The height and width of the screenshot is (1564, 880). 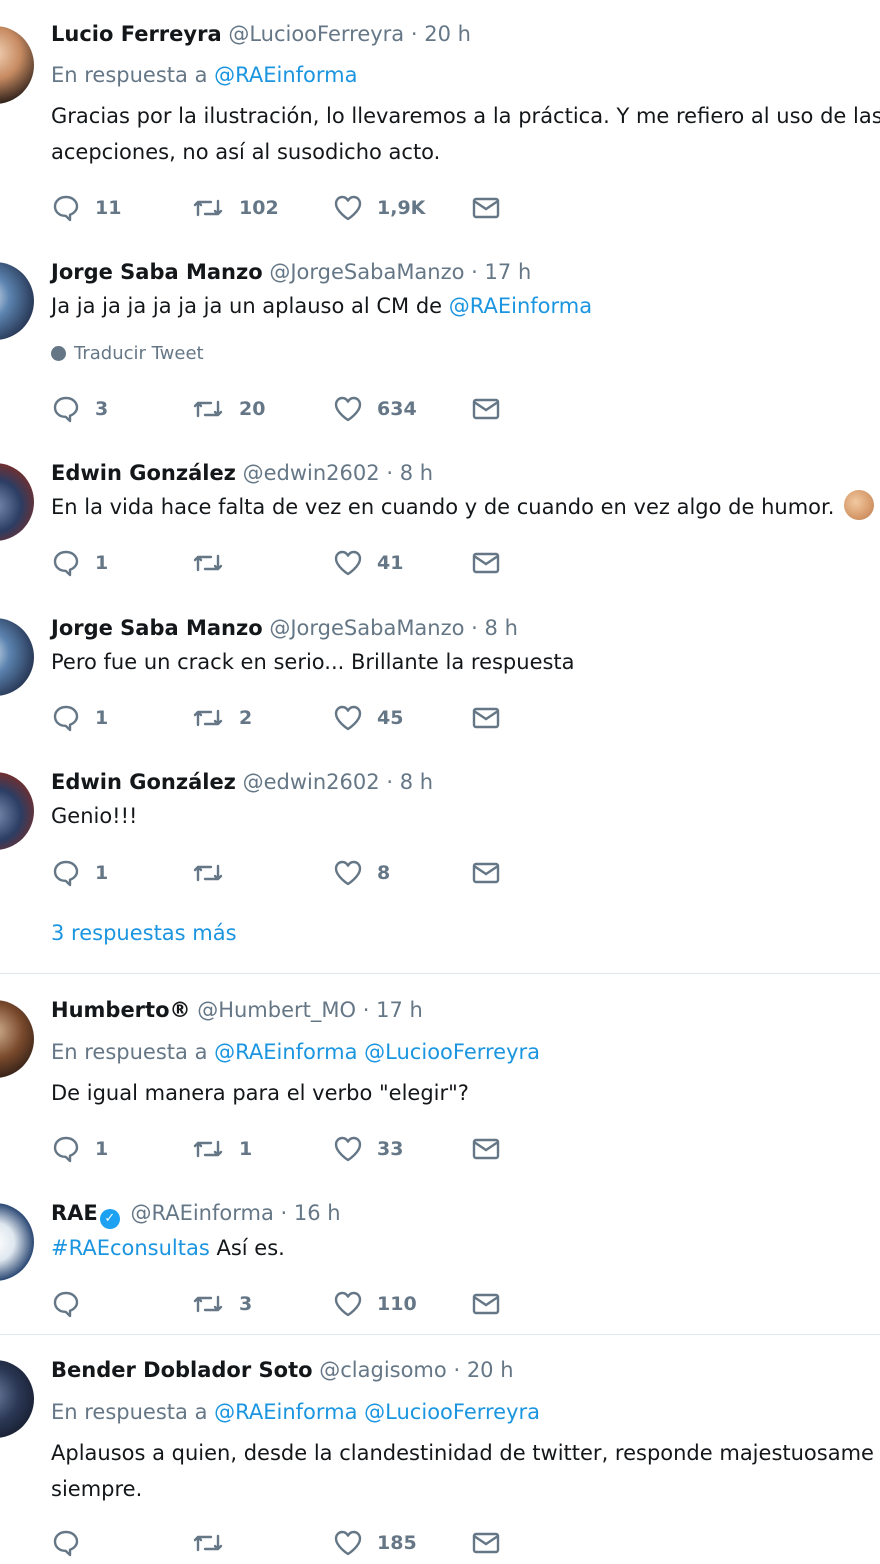 What do you see at coordinates (375, 1543) in the screenshot?
I see `like-button: 185` at bounding box center [375, 1543].